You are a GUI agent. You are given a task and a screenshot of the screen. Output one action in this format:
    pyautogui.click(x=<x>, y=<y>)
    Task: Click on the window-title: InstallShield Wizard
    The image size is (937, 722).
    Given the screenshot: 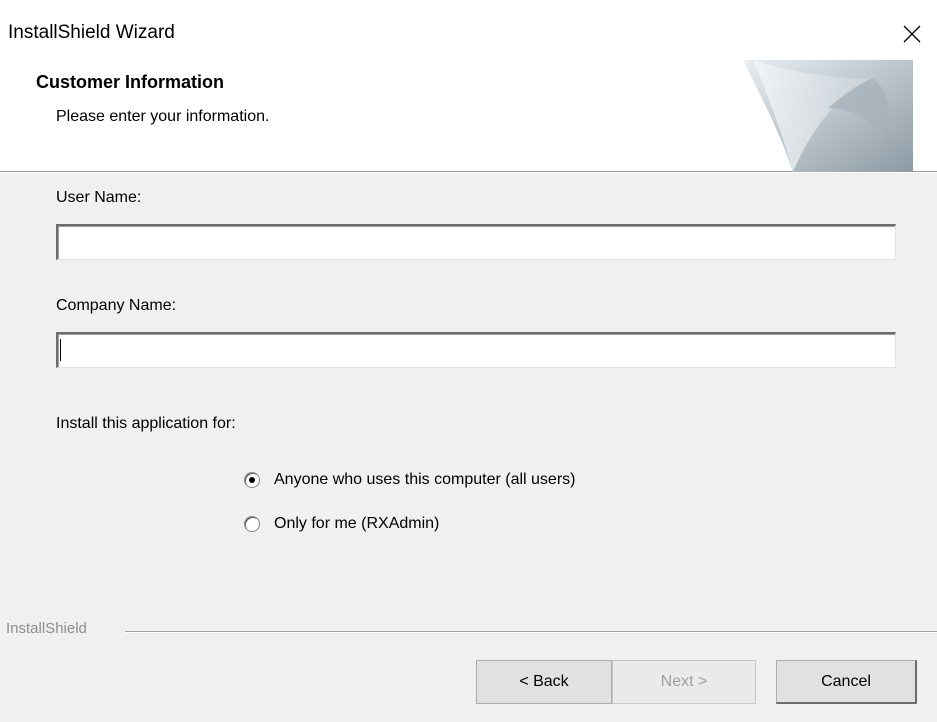 What is the action you would take?
    pyautogui.click(x=91, y=32)
    